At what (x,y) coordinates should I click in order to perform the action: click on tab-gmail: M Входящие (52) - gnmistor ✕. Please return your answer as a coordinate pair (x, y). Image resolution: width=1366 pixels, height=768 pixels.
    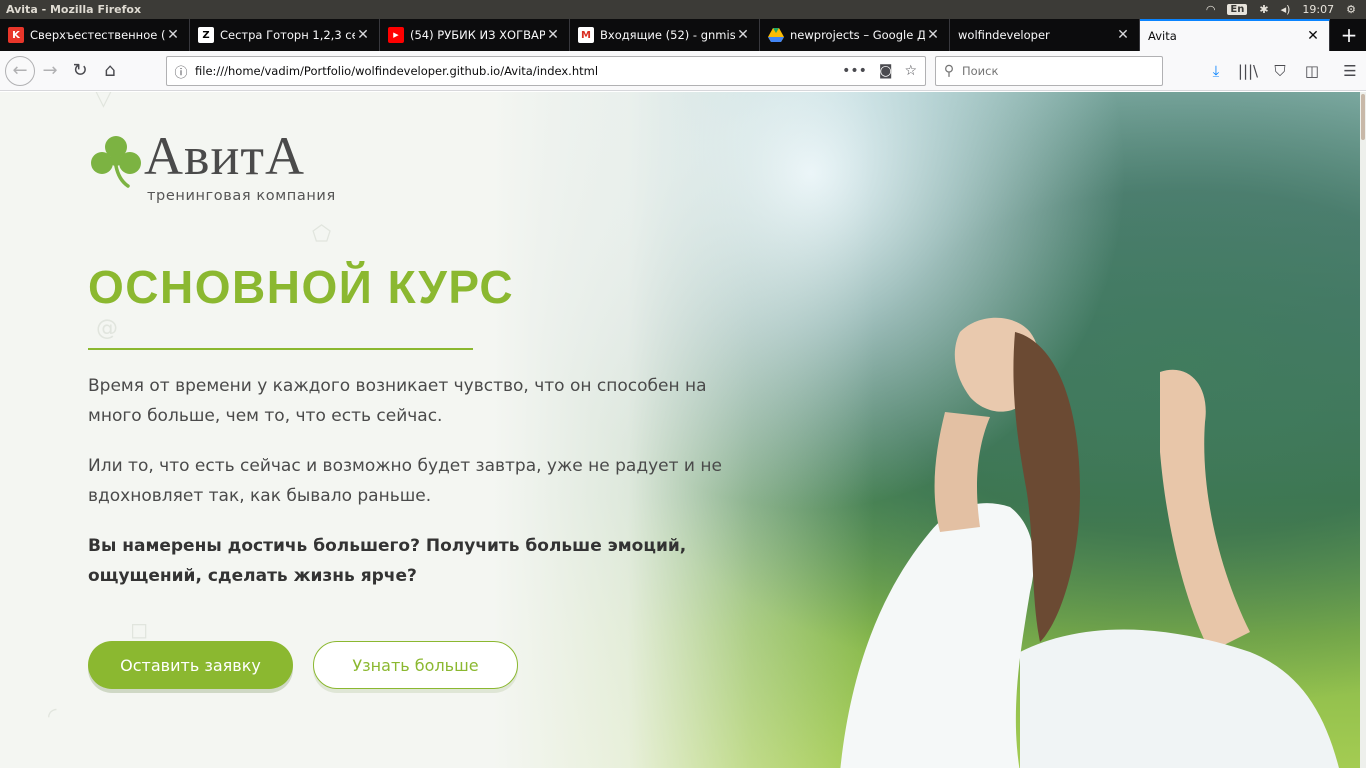
    Looking at the image, I should click on (665, 35).